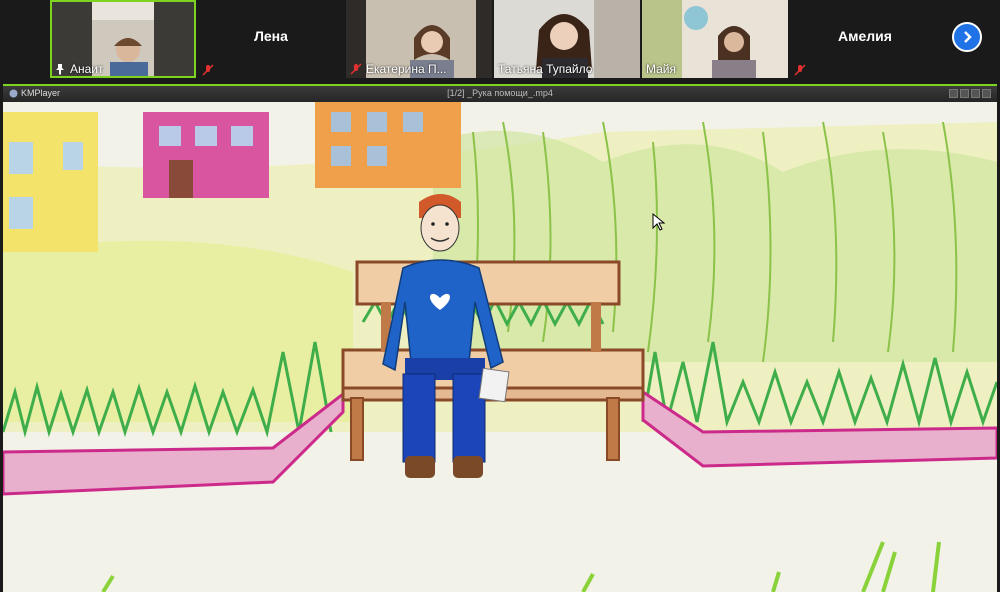 The image size is (1000, 592). I want to click on maximize-button, so click(975, 93).